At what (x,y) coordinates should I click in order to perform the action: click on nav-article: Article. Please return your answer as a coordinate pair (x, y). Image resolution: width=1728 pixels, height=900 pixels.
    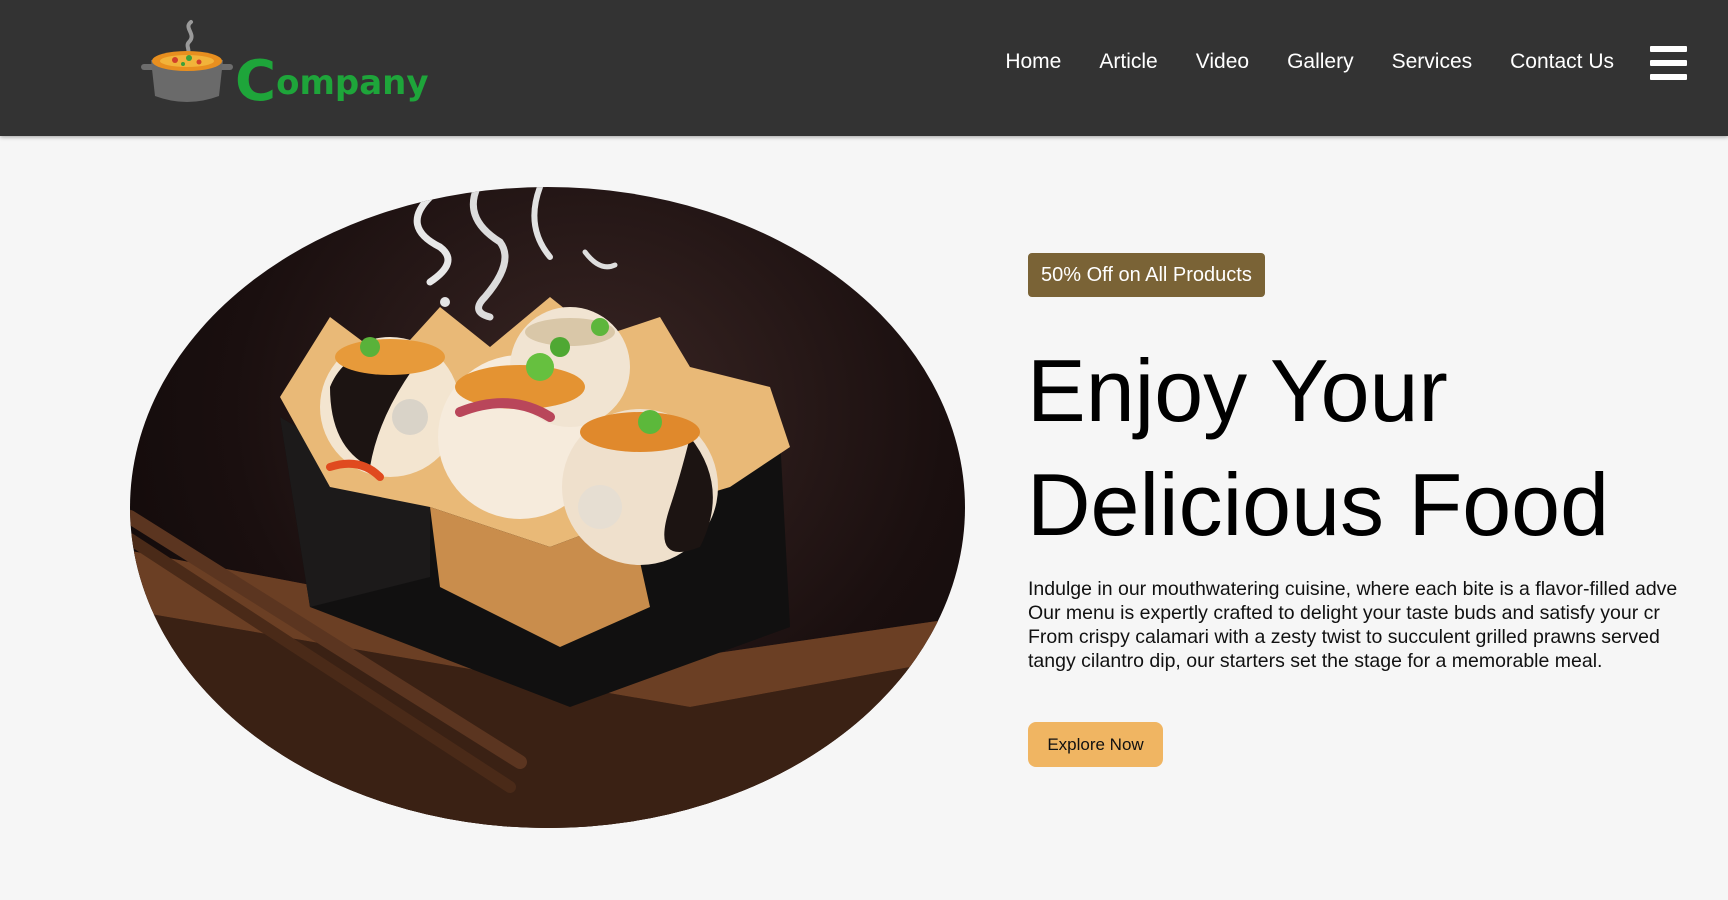
    Looking at the image, I should click on (1128, 62).